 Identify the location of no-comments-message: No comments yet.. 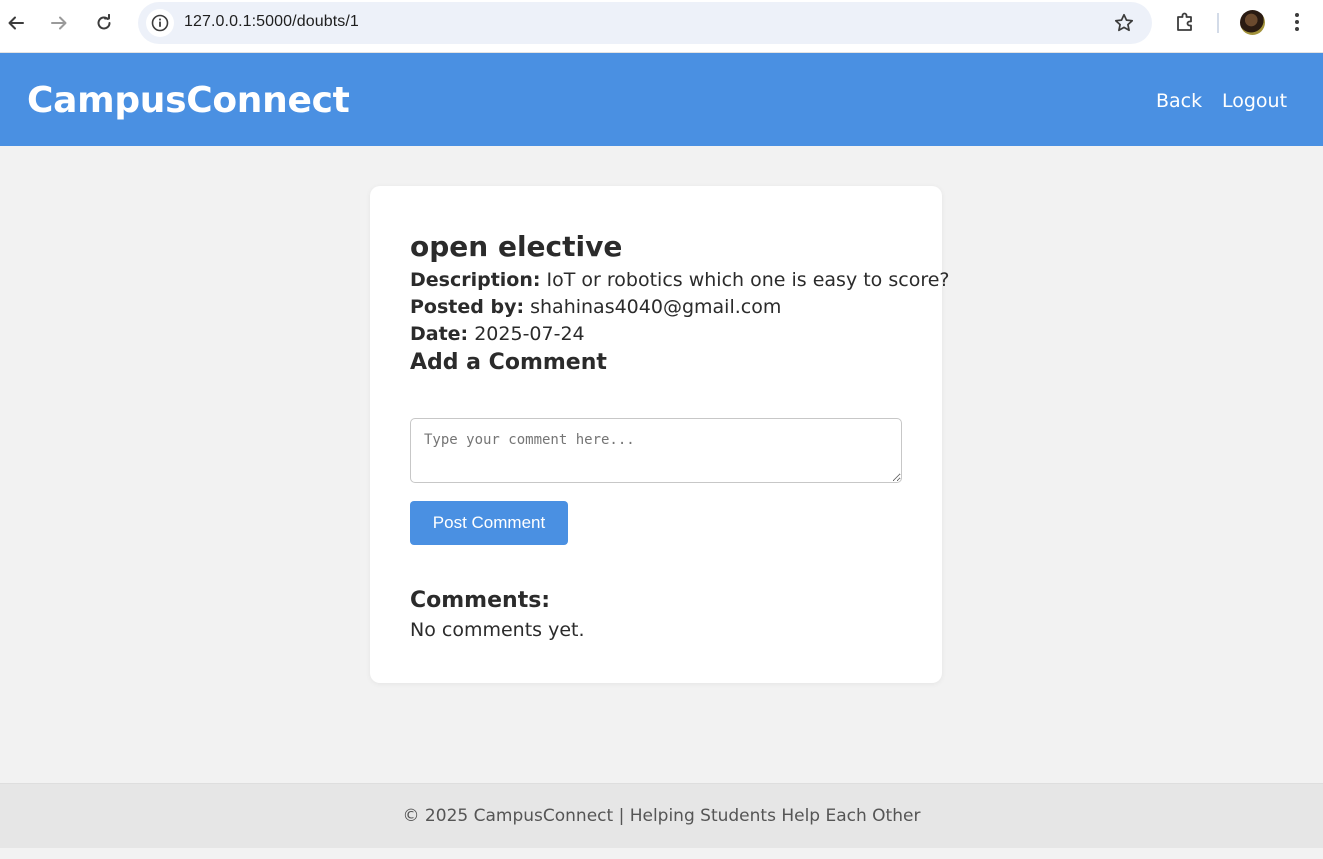
(497, 630).